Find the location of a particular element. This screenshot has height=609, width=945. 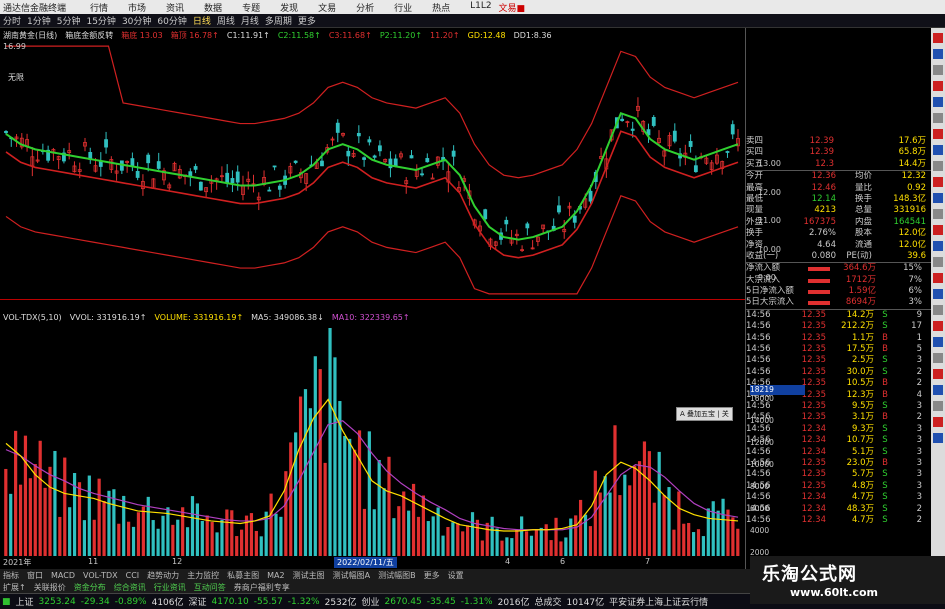

overlay-tip: A 叠加五宝 | 关 is located at coordinates (704, 414).